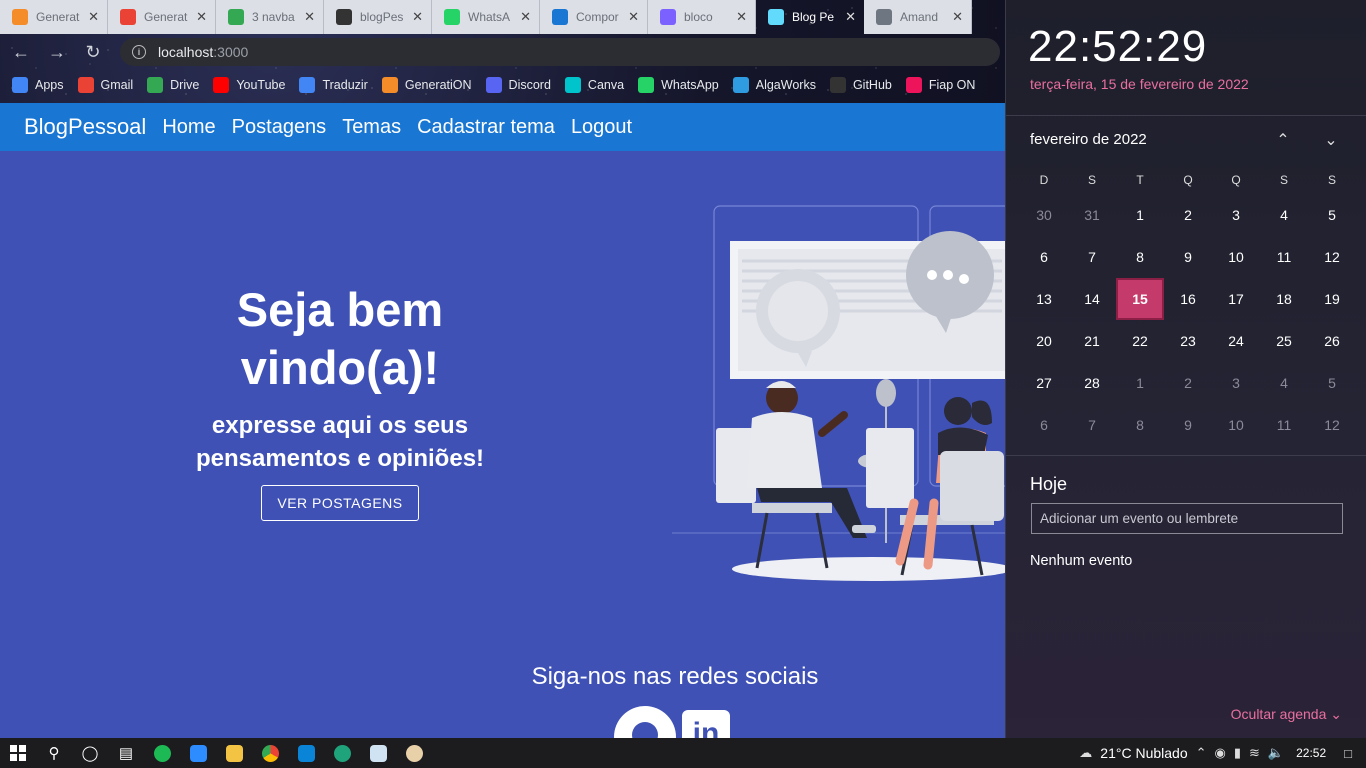  What do you see at coordinates (1236, 341) in the screenshot?
I see `calendar-day: 24` at bounding box center [1236, 341].